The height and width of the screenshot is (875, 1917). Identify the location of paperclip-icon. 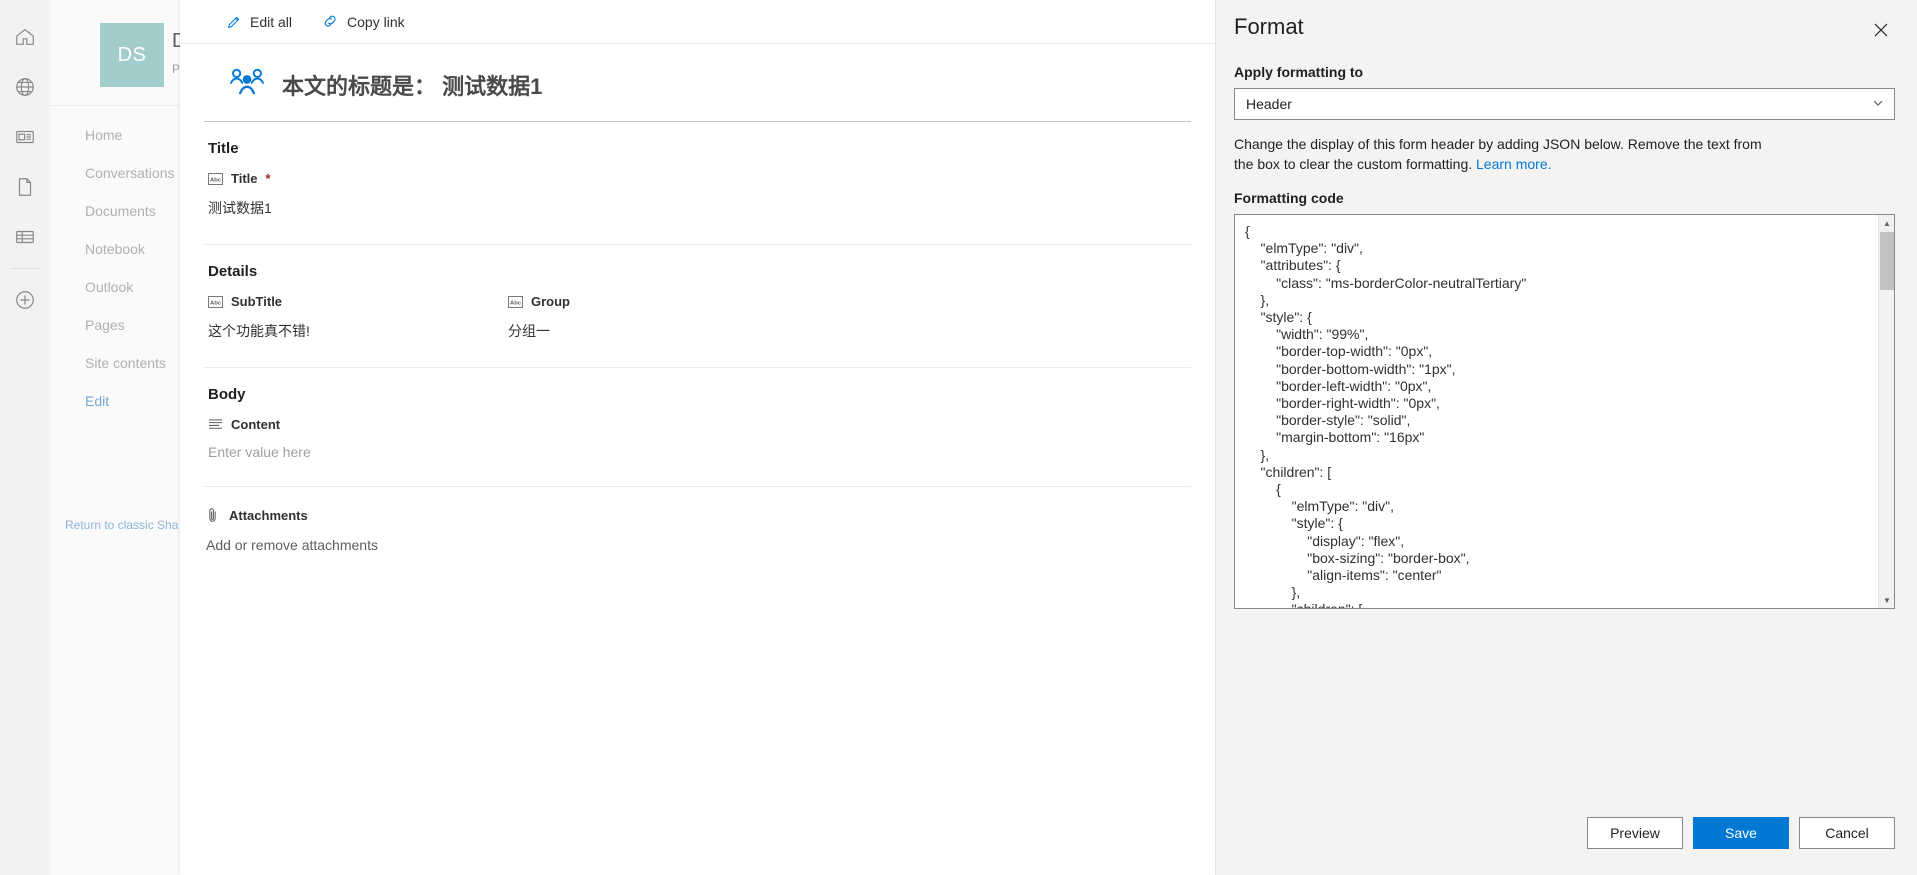
(212, 515).